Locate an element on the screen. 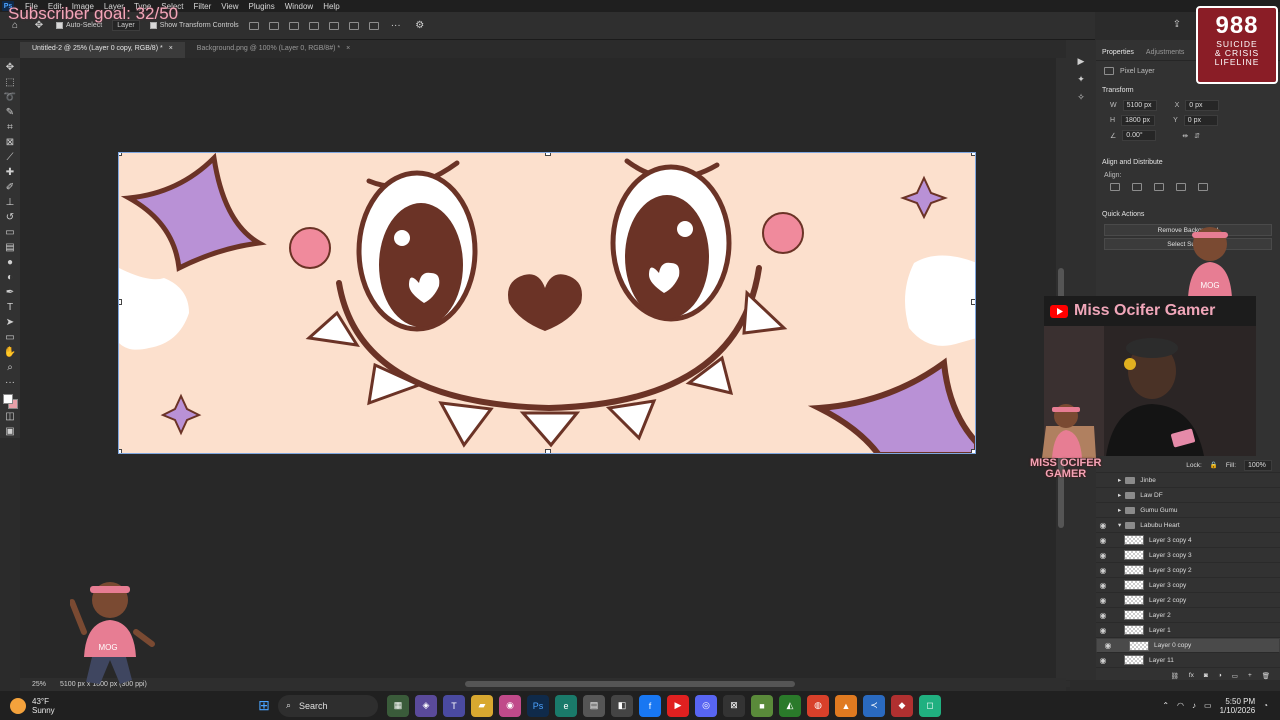  layer-row: ◉ Layer 3 copy 2 is located at coordinates (1188, 570).